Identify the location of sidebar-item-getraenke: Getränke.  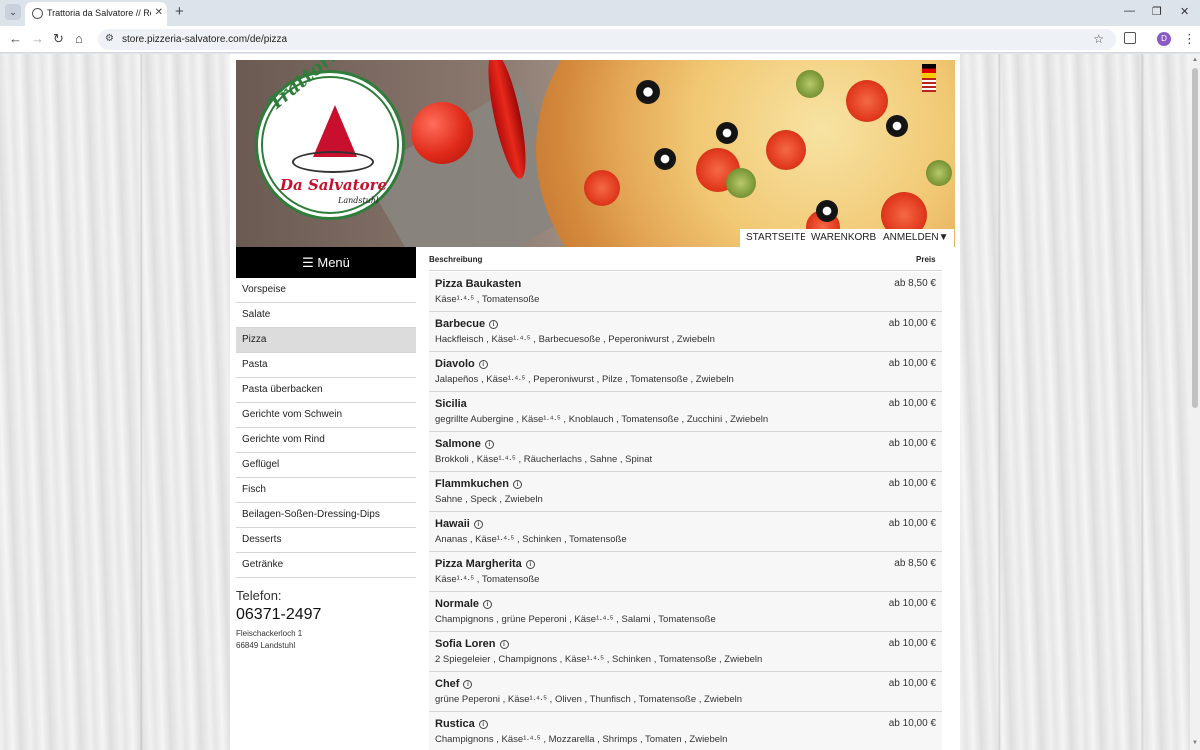
(326, 565).